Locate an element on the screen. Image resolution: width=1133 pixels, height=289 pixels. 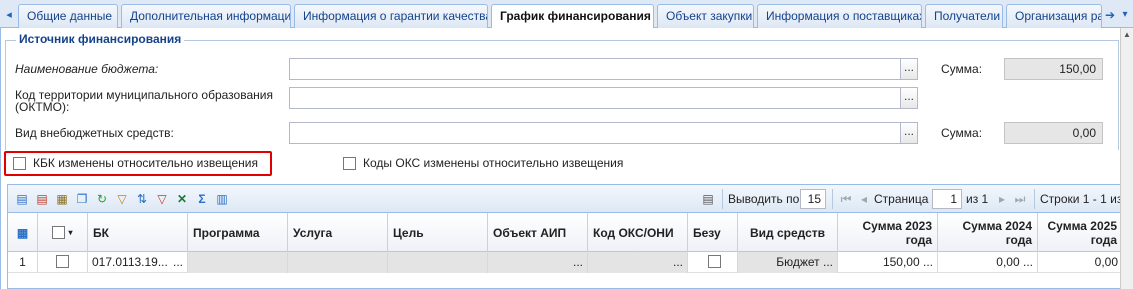
edit-row-icon: ▦ is located at coordinates (62, 199).